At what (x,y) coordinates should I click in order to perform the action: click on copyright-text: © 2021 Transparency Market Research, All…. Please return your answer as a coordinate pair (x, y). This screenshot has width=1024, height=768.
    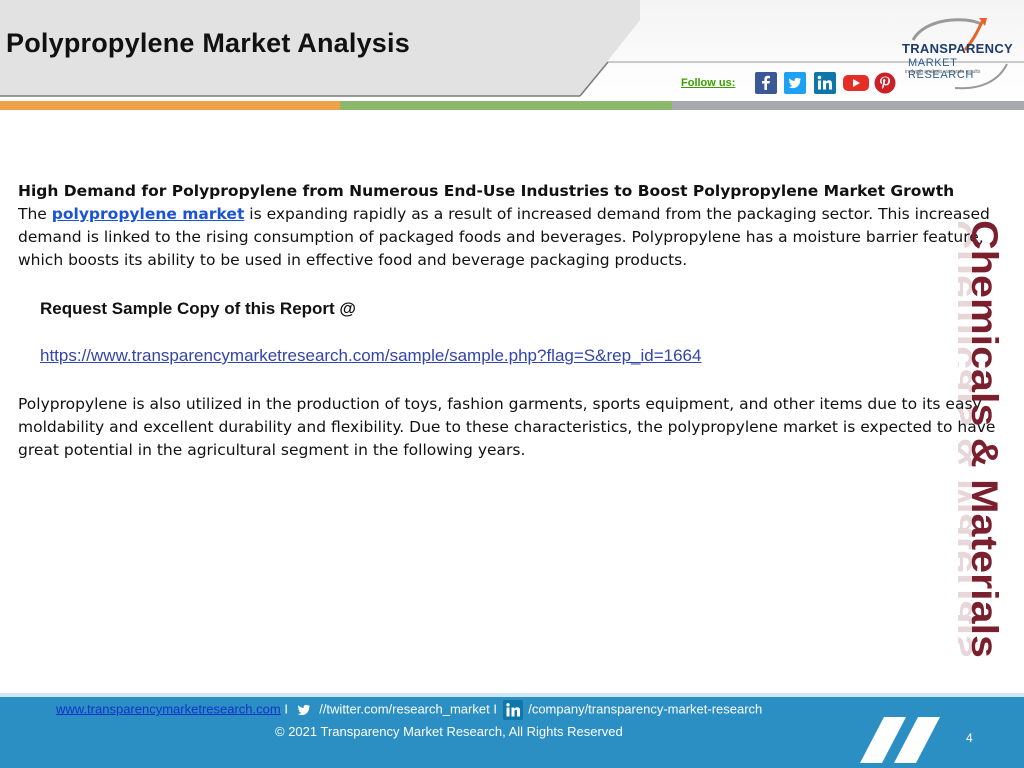
    Looking at the image, I should click on (449, 731).